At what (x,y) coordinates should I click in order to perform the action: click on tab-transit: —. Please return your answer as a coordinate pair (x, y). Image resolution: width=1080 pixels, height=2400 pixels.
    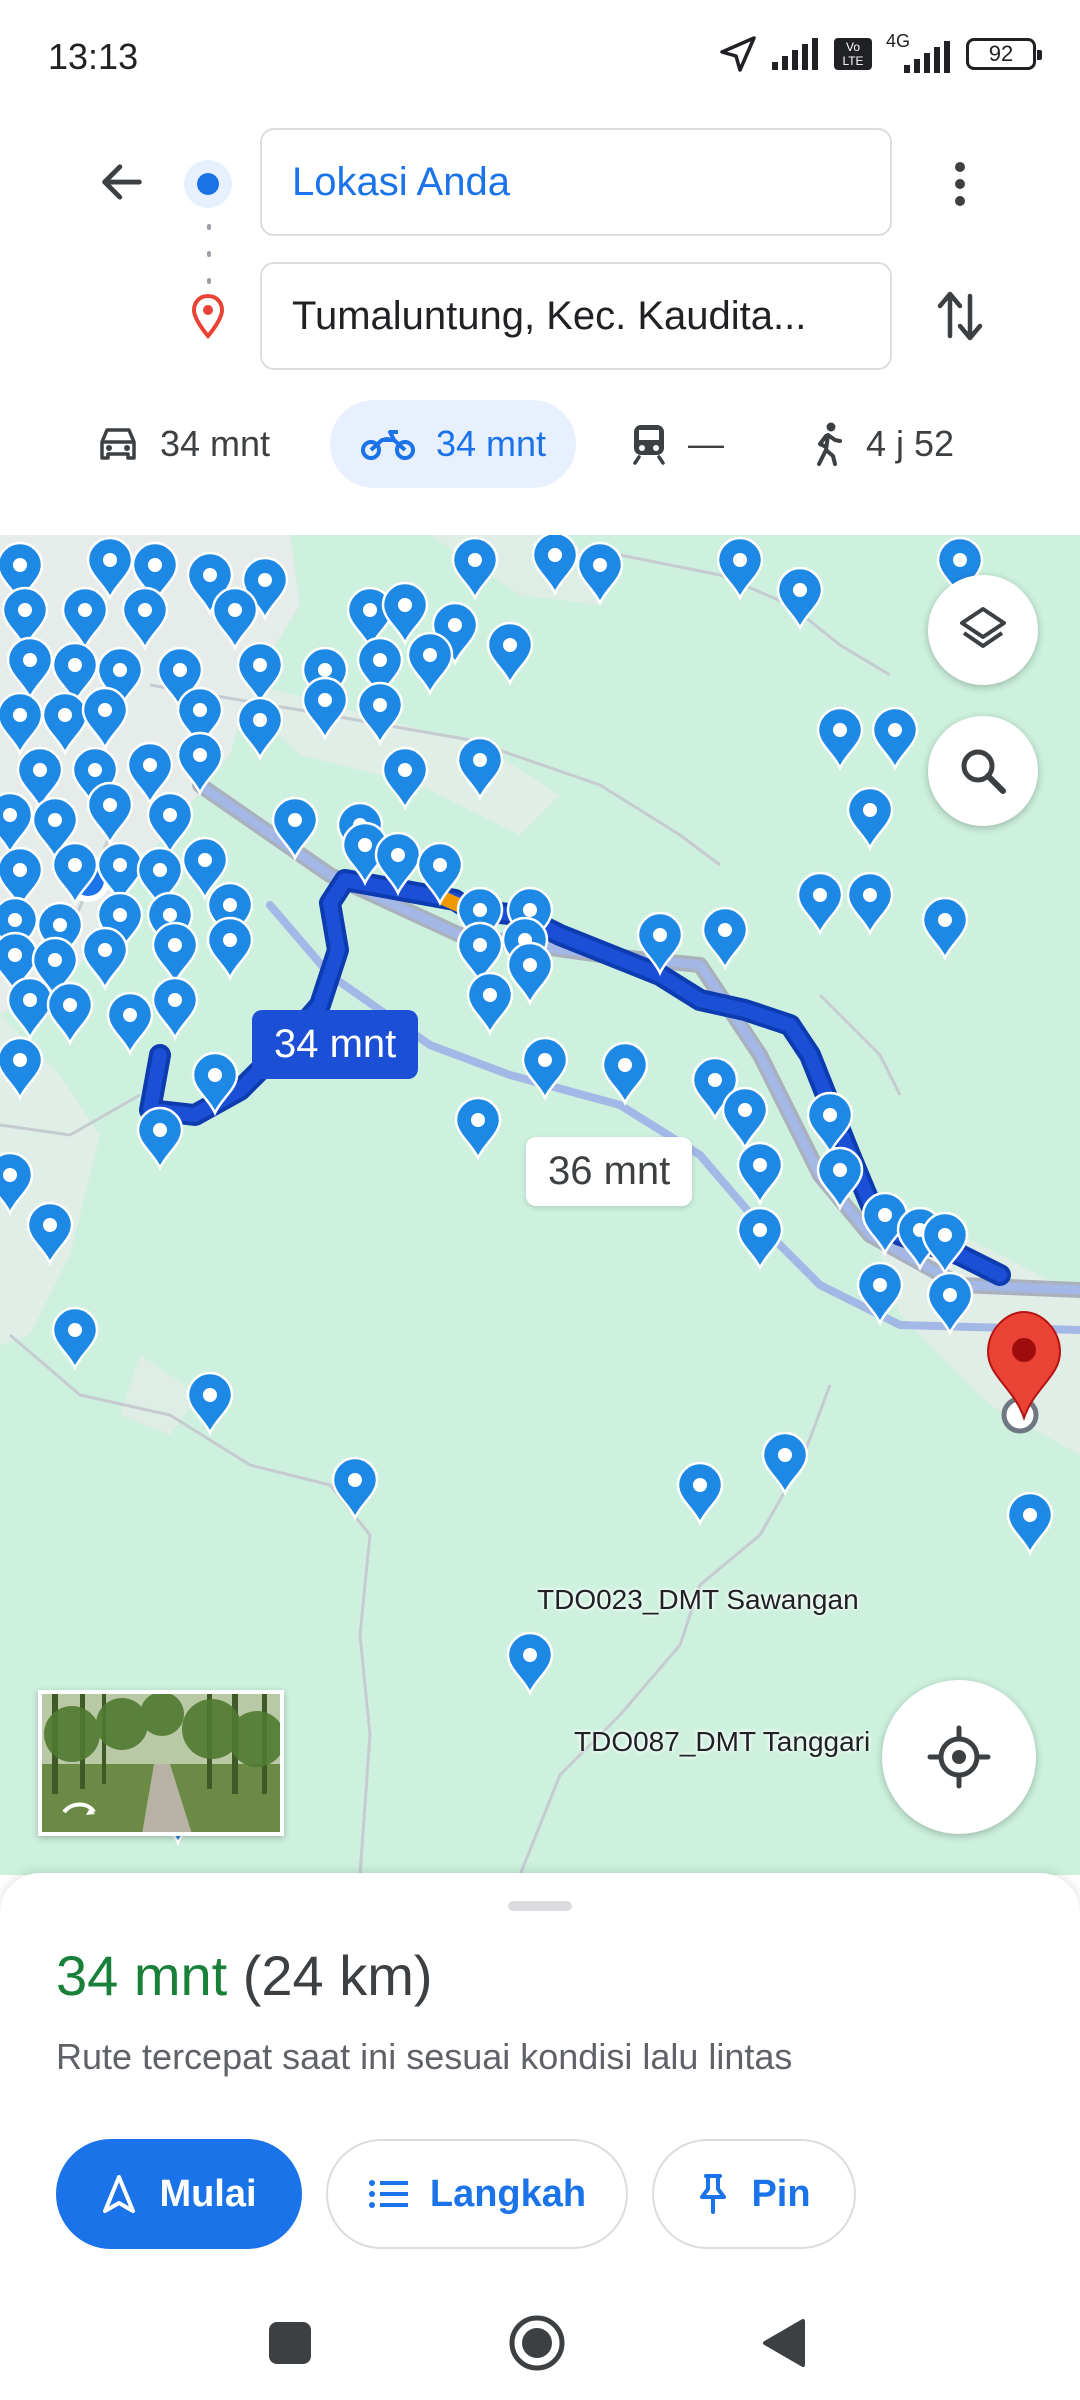
    Looking at the image, I should click on (677, 444).